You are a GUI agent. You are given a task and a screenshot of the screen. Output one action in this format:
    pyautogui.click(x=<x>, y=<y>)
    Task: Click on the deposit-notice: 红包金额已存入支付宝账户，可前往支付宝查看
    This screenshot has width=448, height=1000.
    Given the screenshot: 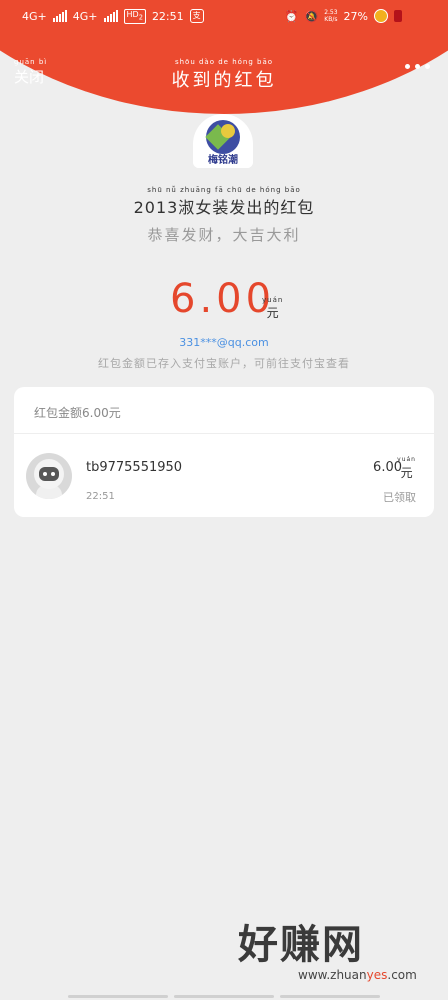 What is the action you would take?
    pyautogui.click(x=224, y=363)
    